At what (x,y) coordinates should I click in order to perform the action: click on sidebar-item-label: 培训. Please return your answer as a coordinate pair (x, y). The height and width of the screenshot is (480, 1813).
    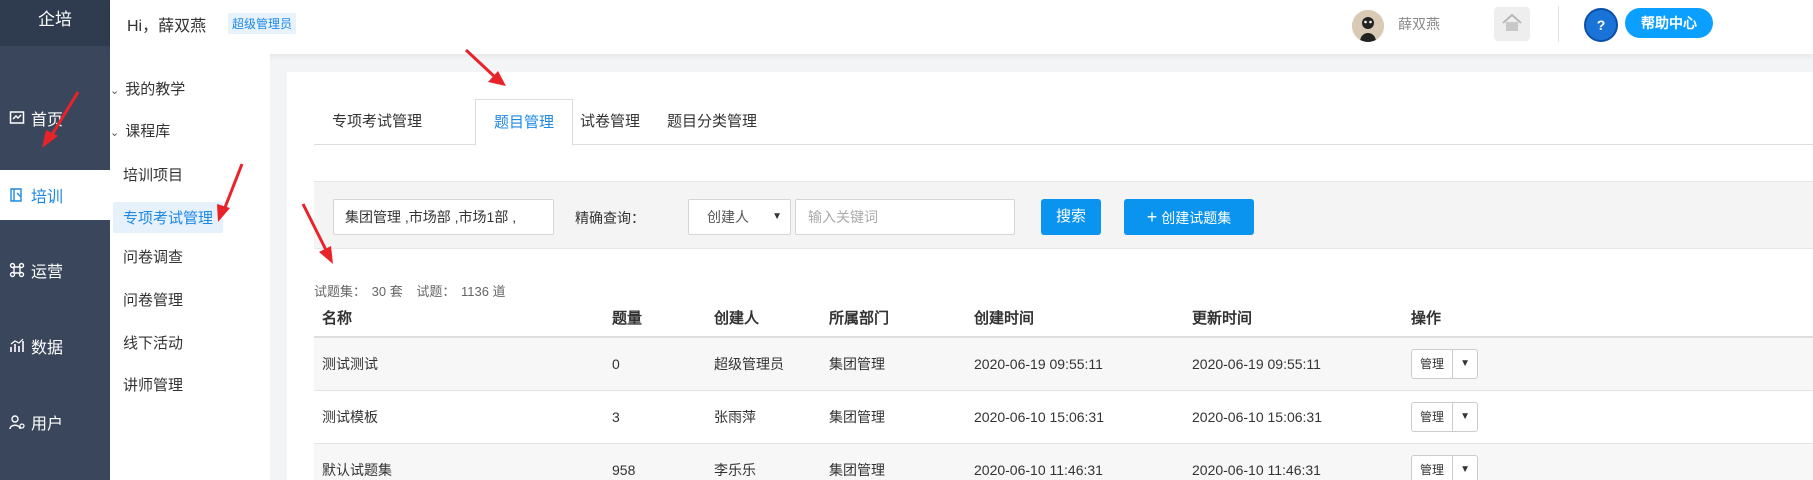
    Looking at the image, I should click on (47, 197).